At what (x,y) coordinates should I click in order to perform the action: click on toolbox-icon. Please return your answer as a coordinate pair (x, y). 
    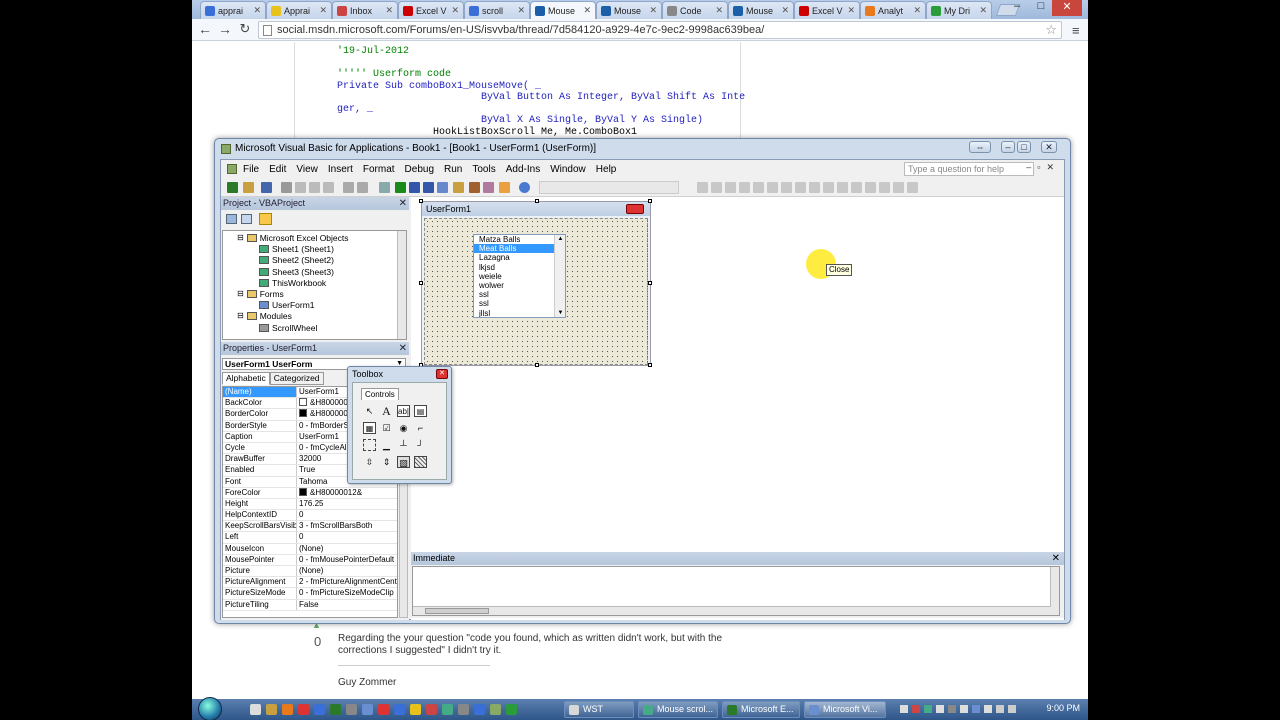
    Looking at the image, I should click on (504, 187).